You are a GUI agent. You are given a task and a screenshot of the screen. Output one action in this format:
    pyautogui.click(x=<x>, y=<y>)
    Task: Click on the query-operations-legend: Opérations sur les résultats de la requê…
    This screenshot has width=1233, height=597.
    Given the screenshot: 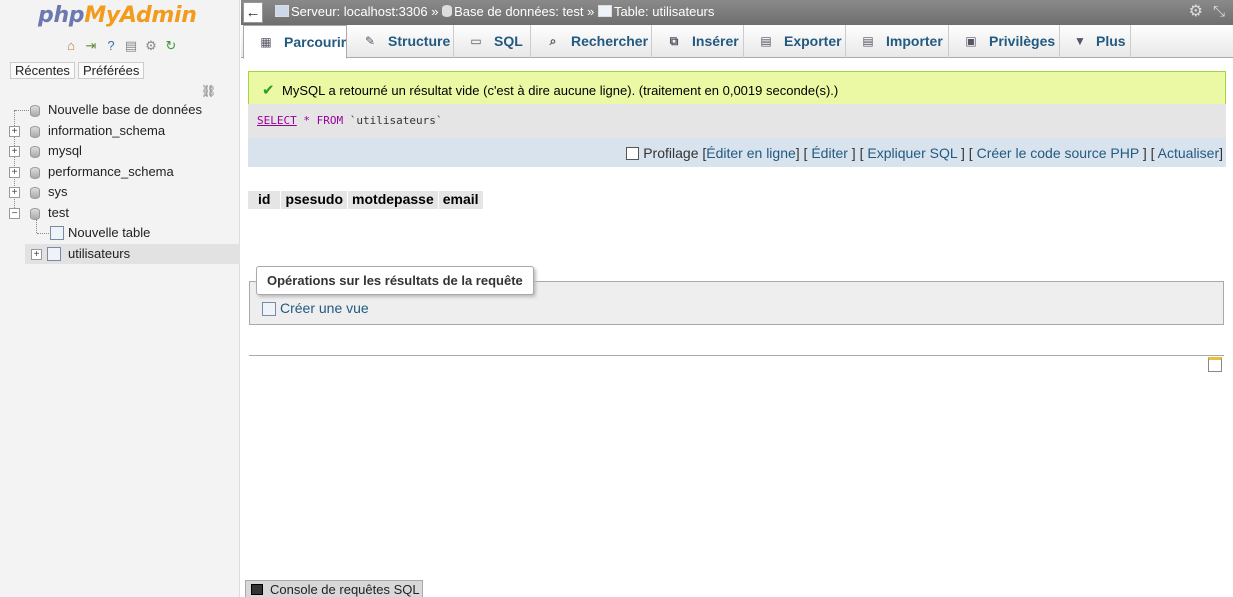 What is the action you would take?
    pyautogui.click(x=395, y=280)
    